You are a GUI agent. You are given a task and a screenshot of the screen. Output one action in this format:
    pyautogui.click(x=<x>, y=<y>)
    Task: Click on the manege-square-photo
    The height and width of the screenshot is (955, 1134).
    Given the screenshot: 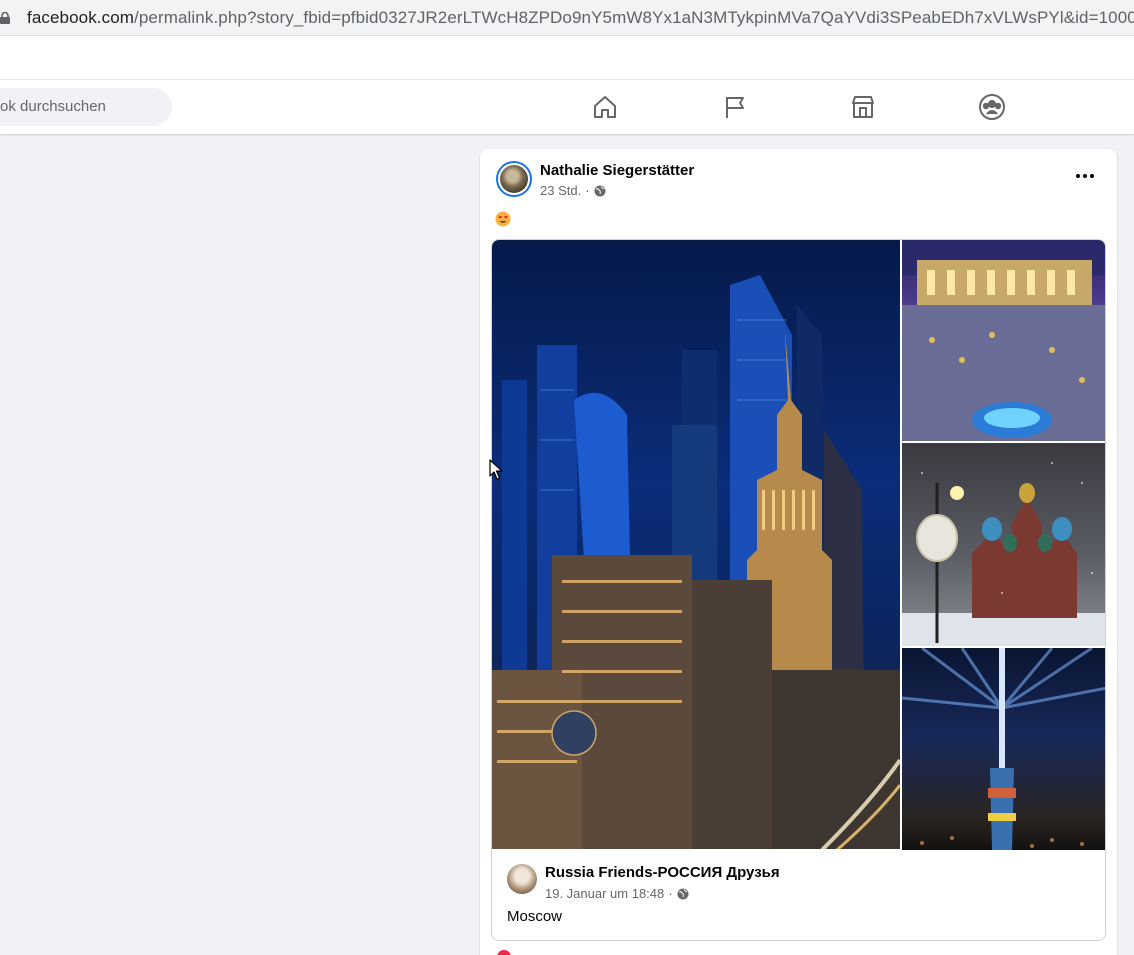 What is the action you would take?
    pyautogui.click(x=1003, y=340)
    